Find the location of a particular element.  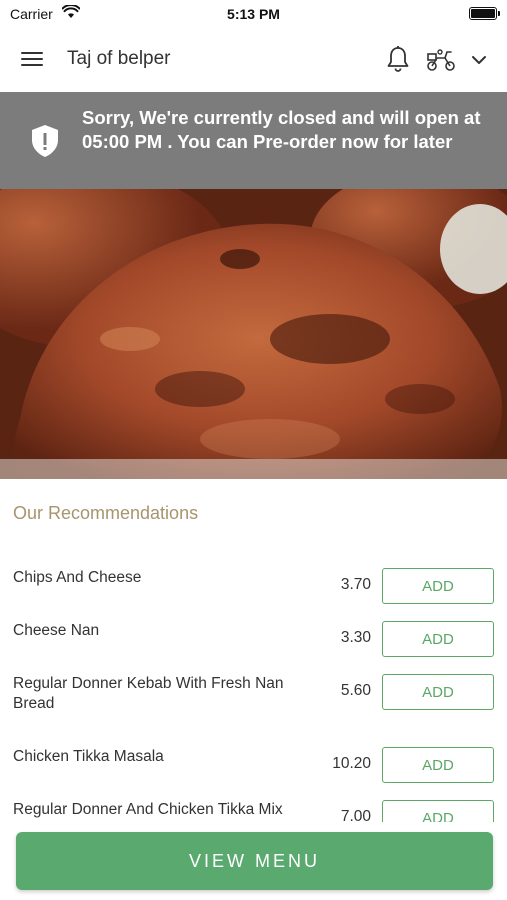

restaurant-name: Taj of belper is located at coordinates (119, 58).